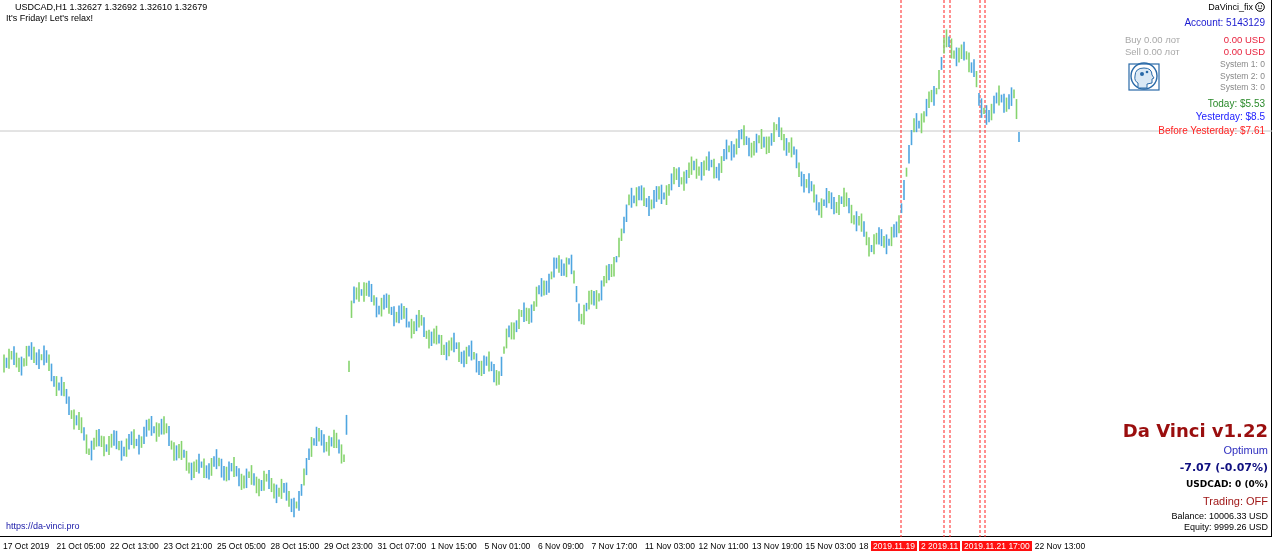 This screenshot has height=554, width=1280. What do you see at coordinates (1244, 40) in the screenshot?
I see `buy-value: 0.00 USD` at bounding box center [1244, 40].